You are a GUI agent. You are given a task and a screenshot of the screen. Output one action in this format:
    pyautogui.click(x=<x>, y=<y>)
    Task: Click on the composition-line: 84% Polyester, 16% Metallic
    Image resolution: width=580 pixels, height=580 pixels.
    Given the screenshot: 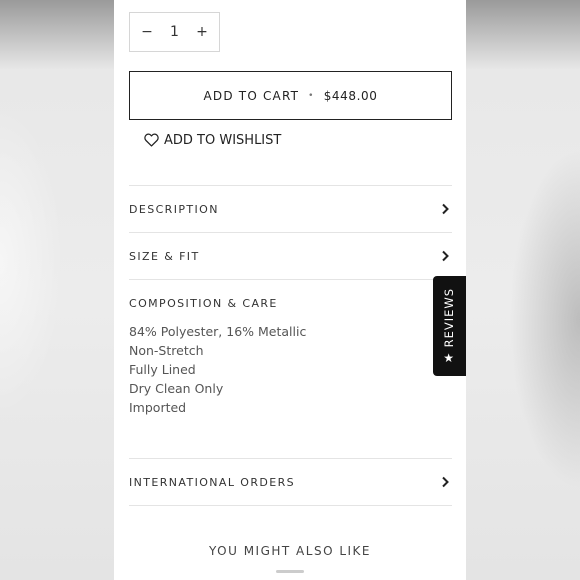 What is the action you would take?
    pyautogui.click(x=218, y=331)
    